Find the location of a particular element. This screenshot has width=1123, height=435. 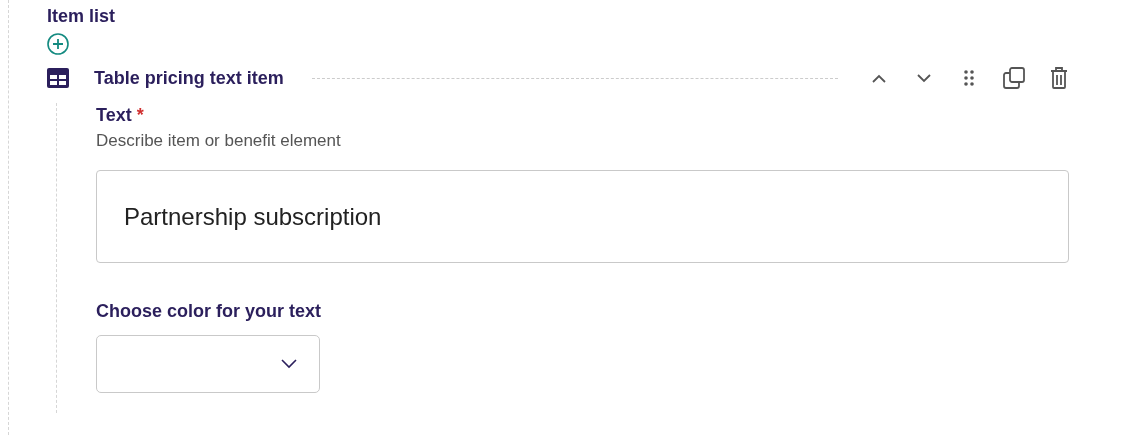

field-description: Describe item or benefit element is located at coordinates (219, 141).